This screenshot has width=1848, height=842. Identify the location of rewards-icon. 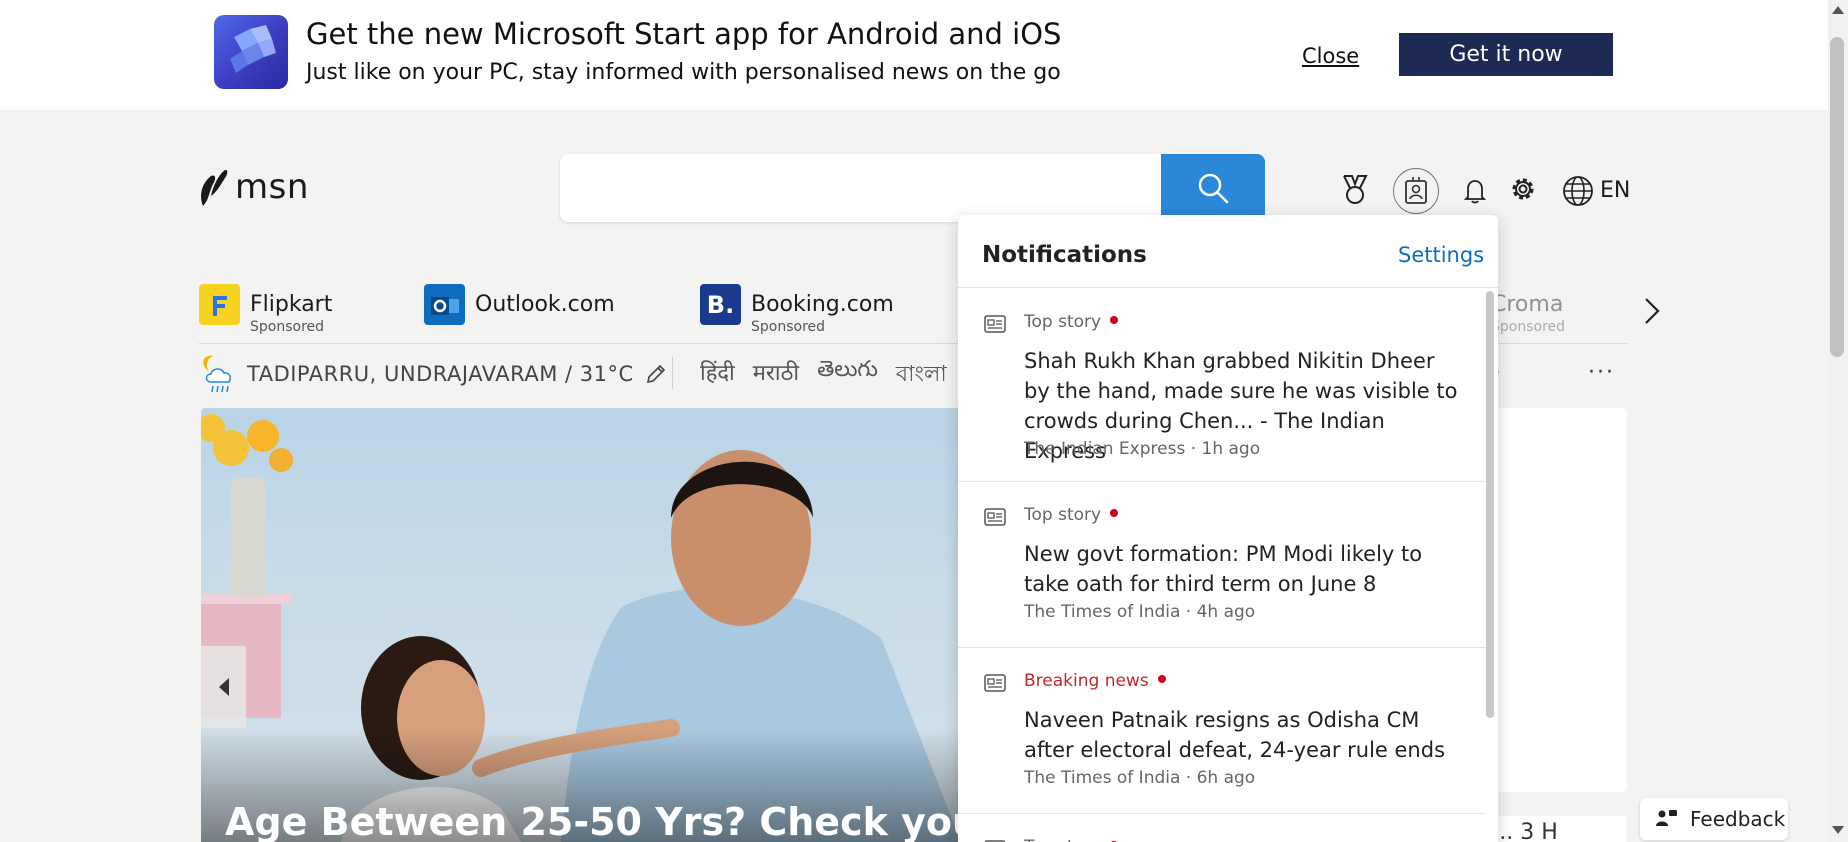
(1355, 190).